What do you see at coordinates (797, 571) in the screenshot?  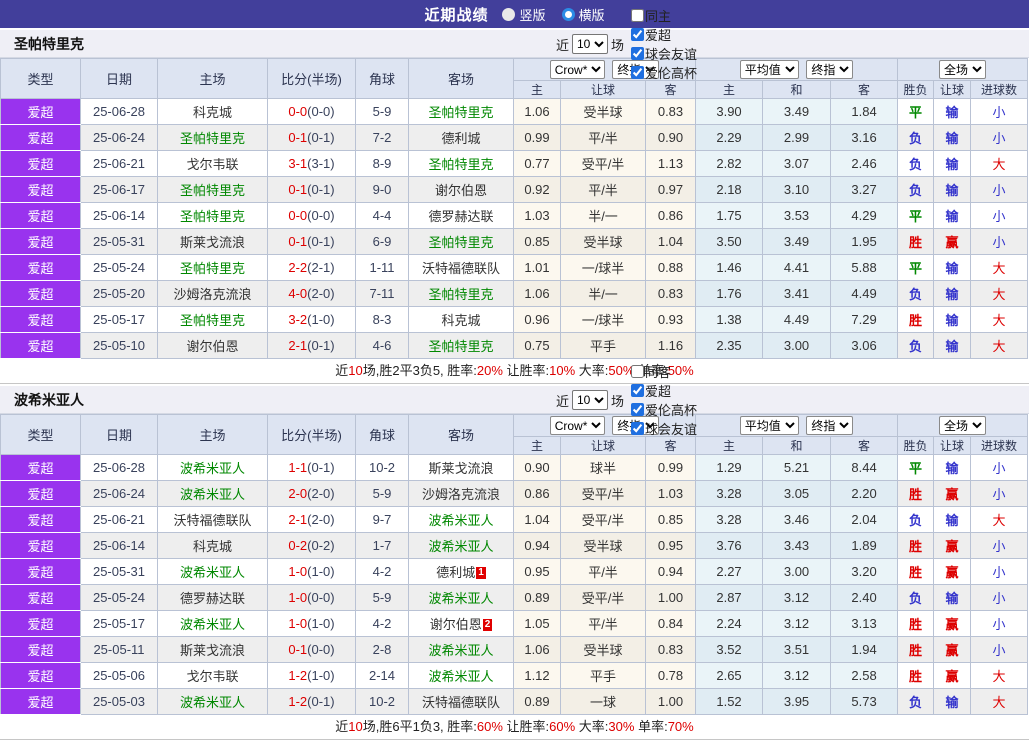 I see `avg-draw-odds: 3.00` at bounding box center [797, 571].